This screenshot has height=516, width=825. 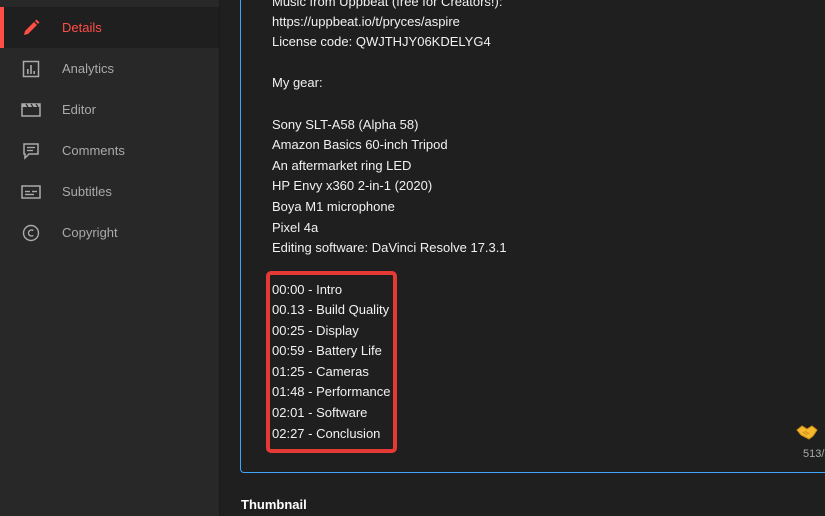 What do you see at coordinates (93, 150) in the screenshot?
I see `sidebar-item-label: Comments` at bounding box center [93, 150].